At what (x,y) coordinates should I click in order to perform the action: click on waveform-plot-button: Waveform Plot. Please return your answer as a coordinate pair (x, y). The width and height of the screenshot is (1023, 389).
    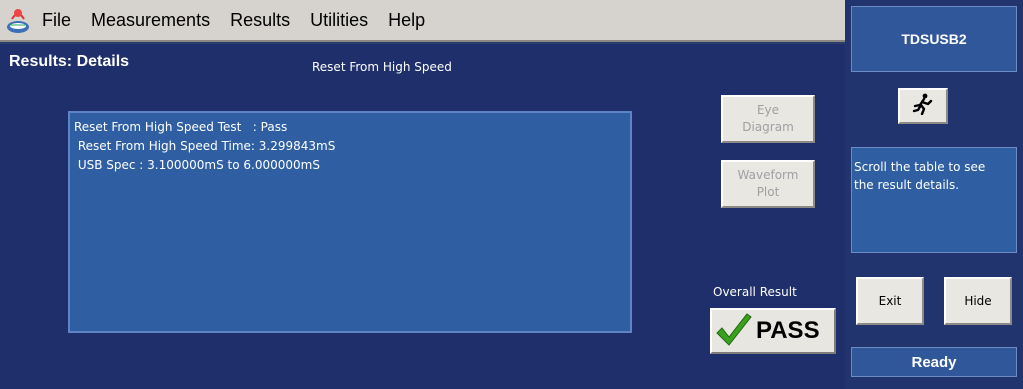
    Looking at the image, I should click on (768, 184).